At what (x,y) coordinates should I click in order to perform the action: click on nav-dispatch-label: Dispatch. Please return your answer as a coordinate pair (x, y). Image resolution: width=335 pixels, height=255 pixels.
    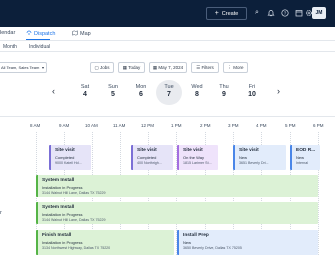
    Looking at the image, I should click on (45, 34).